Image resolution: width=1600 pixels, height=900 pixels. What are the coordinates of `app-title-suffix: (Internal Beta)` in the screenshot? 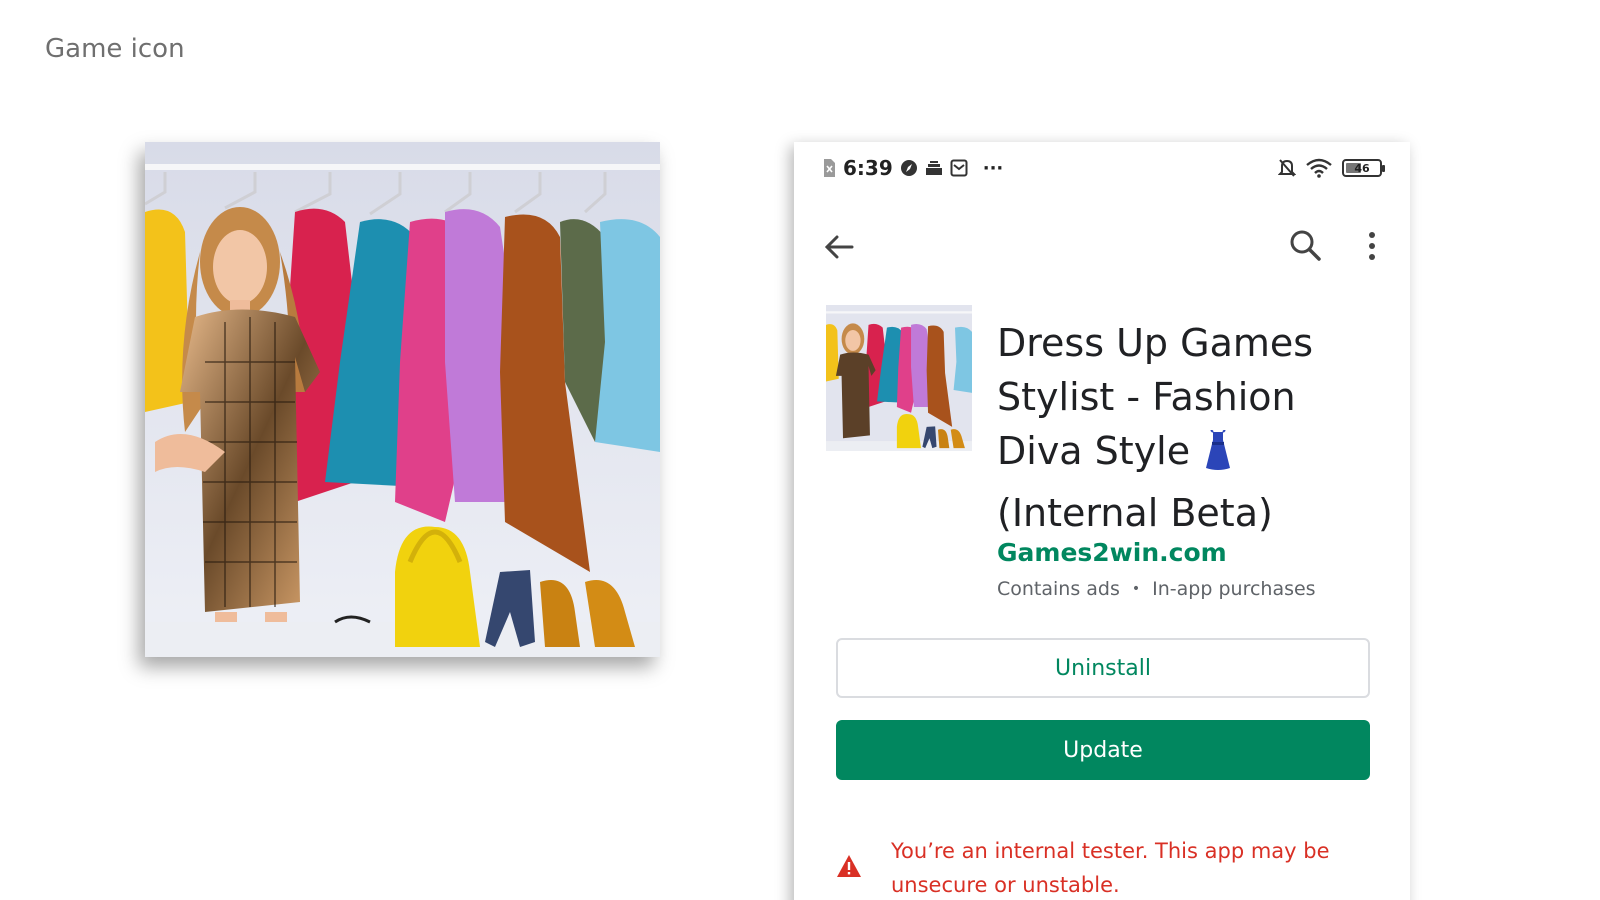 It's located at (1135, 513).